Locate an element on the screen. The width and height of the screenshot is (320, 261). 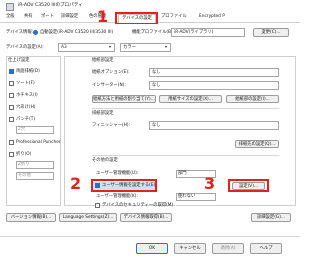
annotation-number-3: 3 is located at coordinates (210, 183).